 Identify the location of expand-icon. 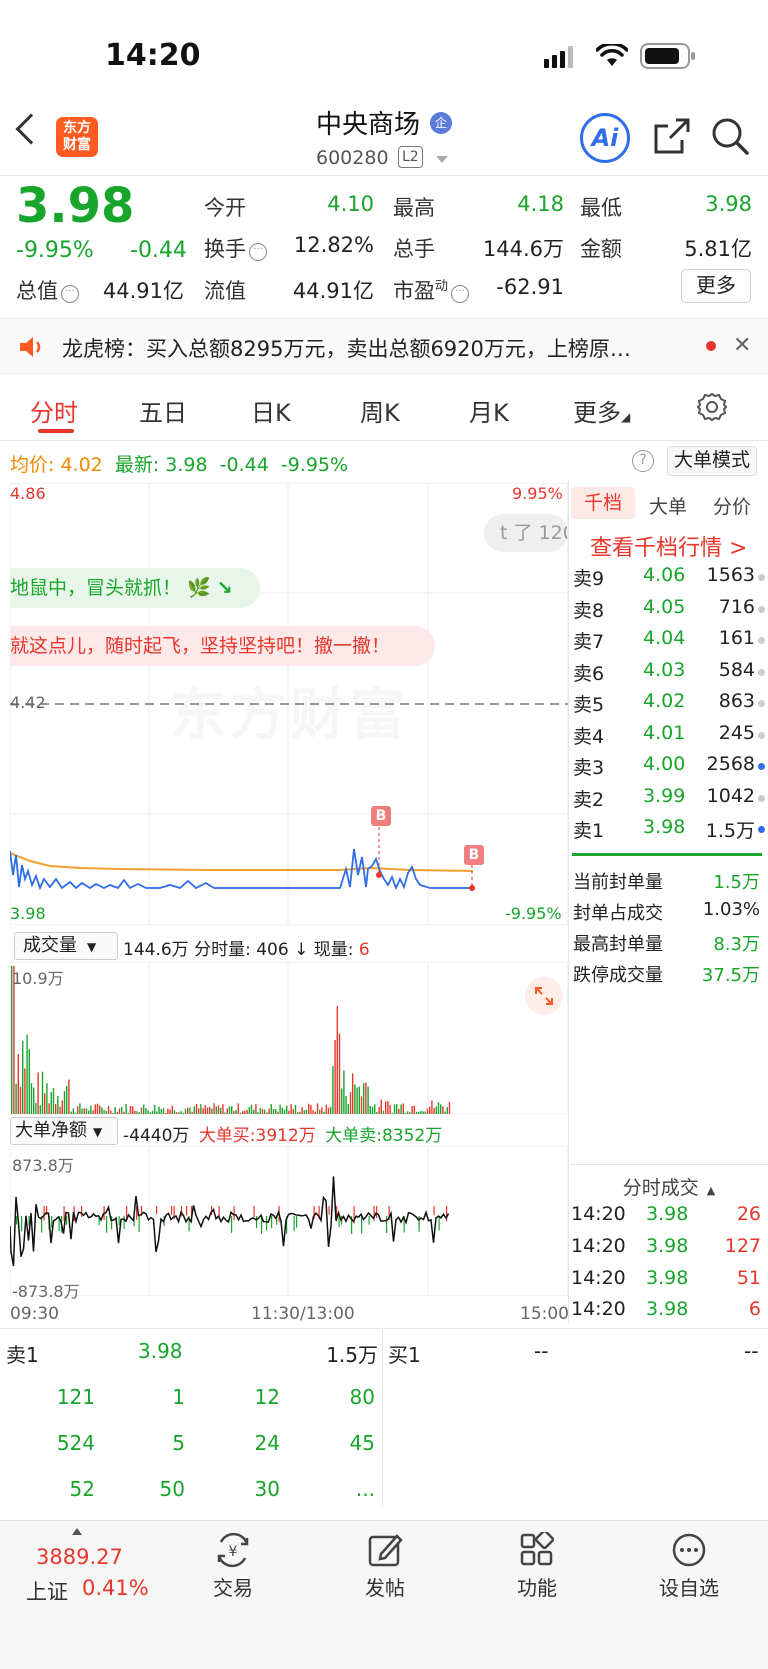
(544, 996).